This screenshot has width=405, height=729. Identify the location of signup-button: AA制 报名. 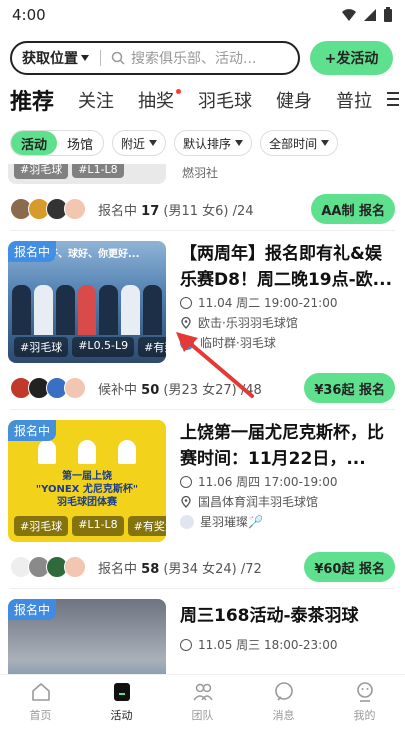
(353, 209).